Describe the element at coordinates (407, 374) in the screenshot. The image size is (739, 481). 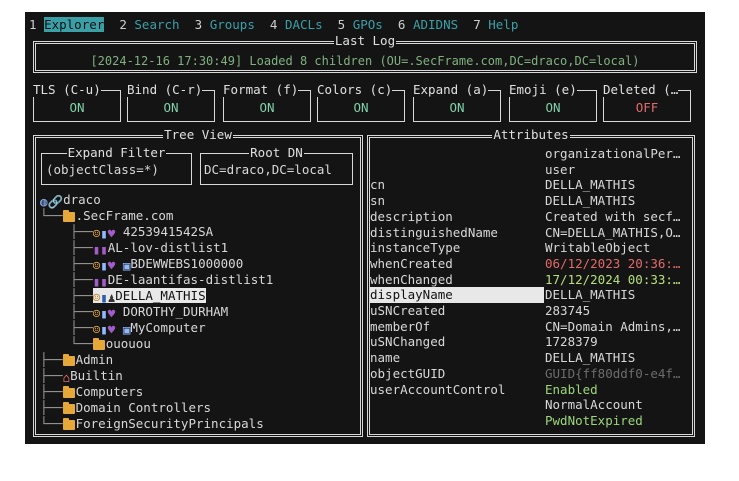
I see `attr-key: objectGUID` at that location.